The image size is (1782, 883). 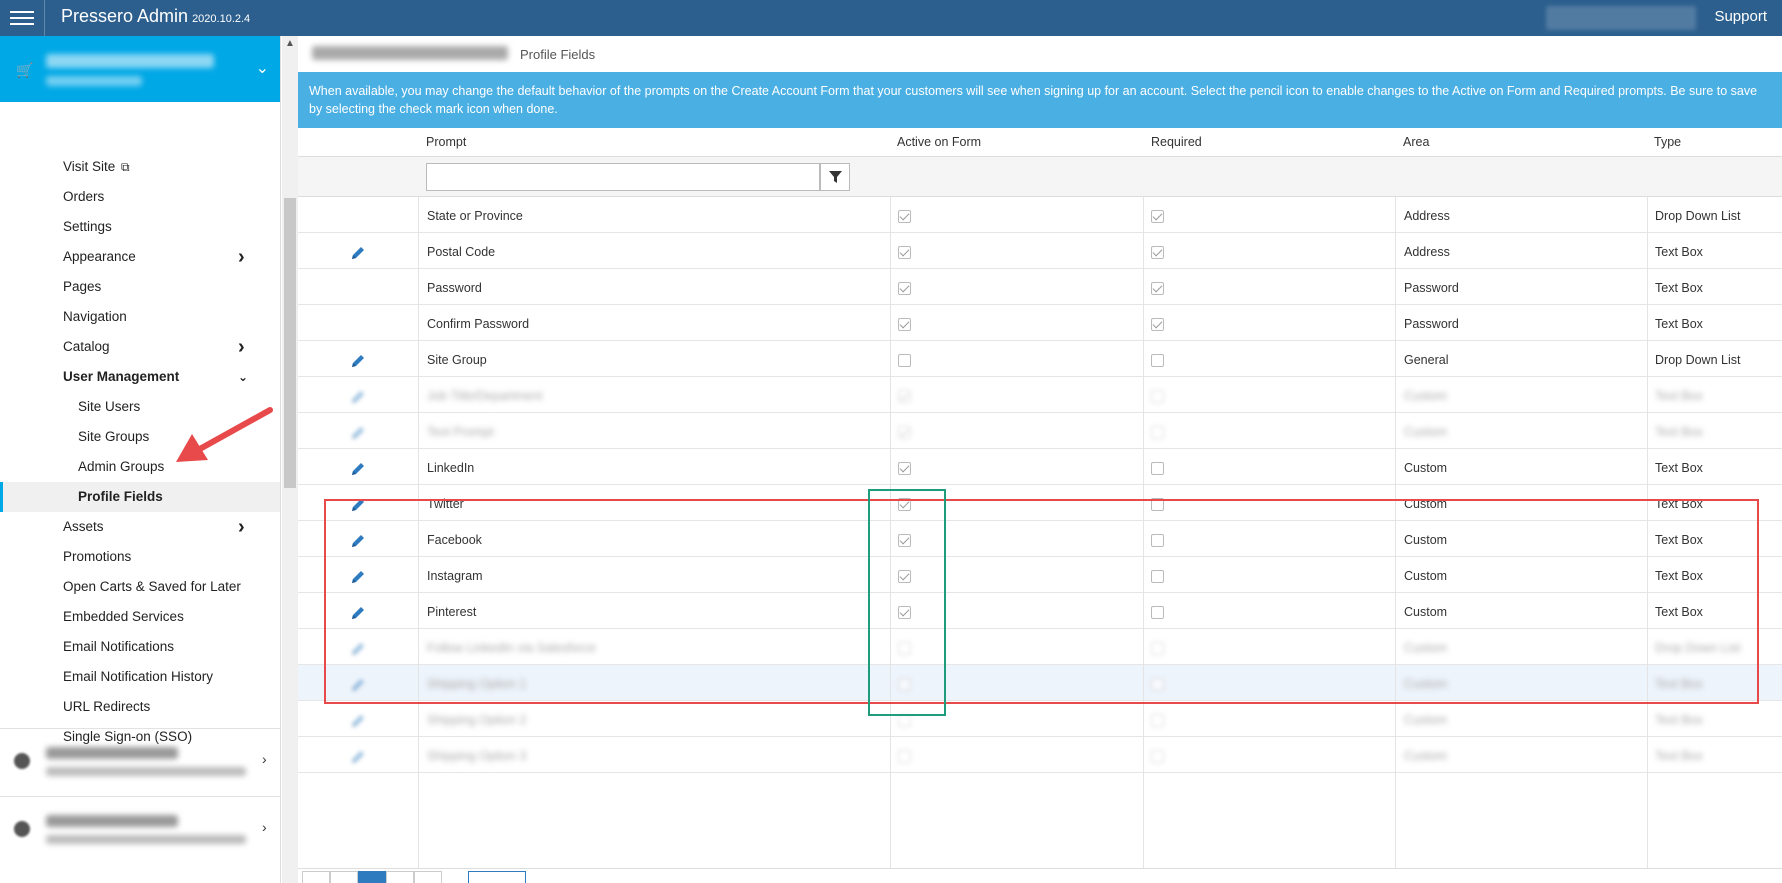 I want to click on table-row: Password Password Text Box, so click(x=1040, y=287).